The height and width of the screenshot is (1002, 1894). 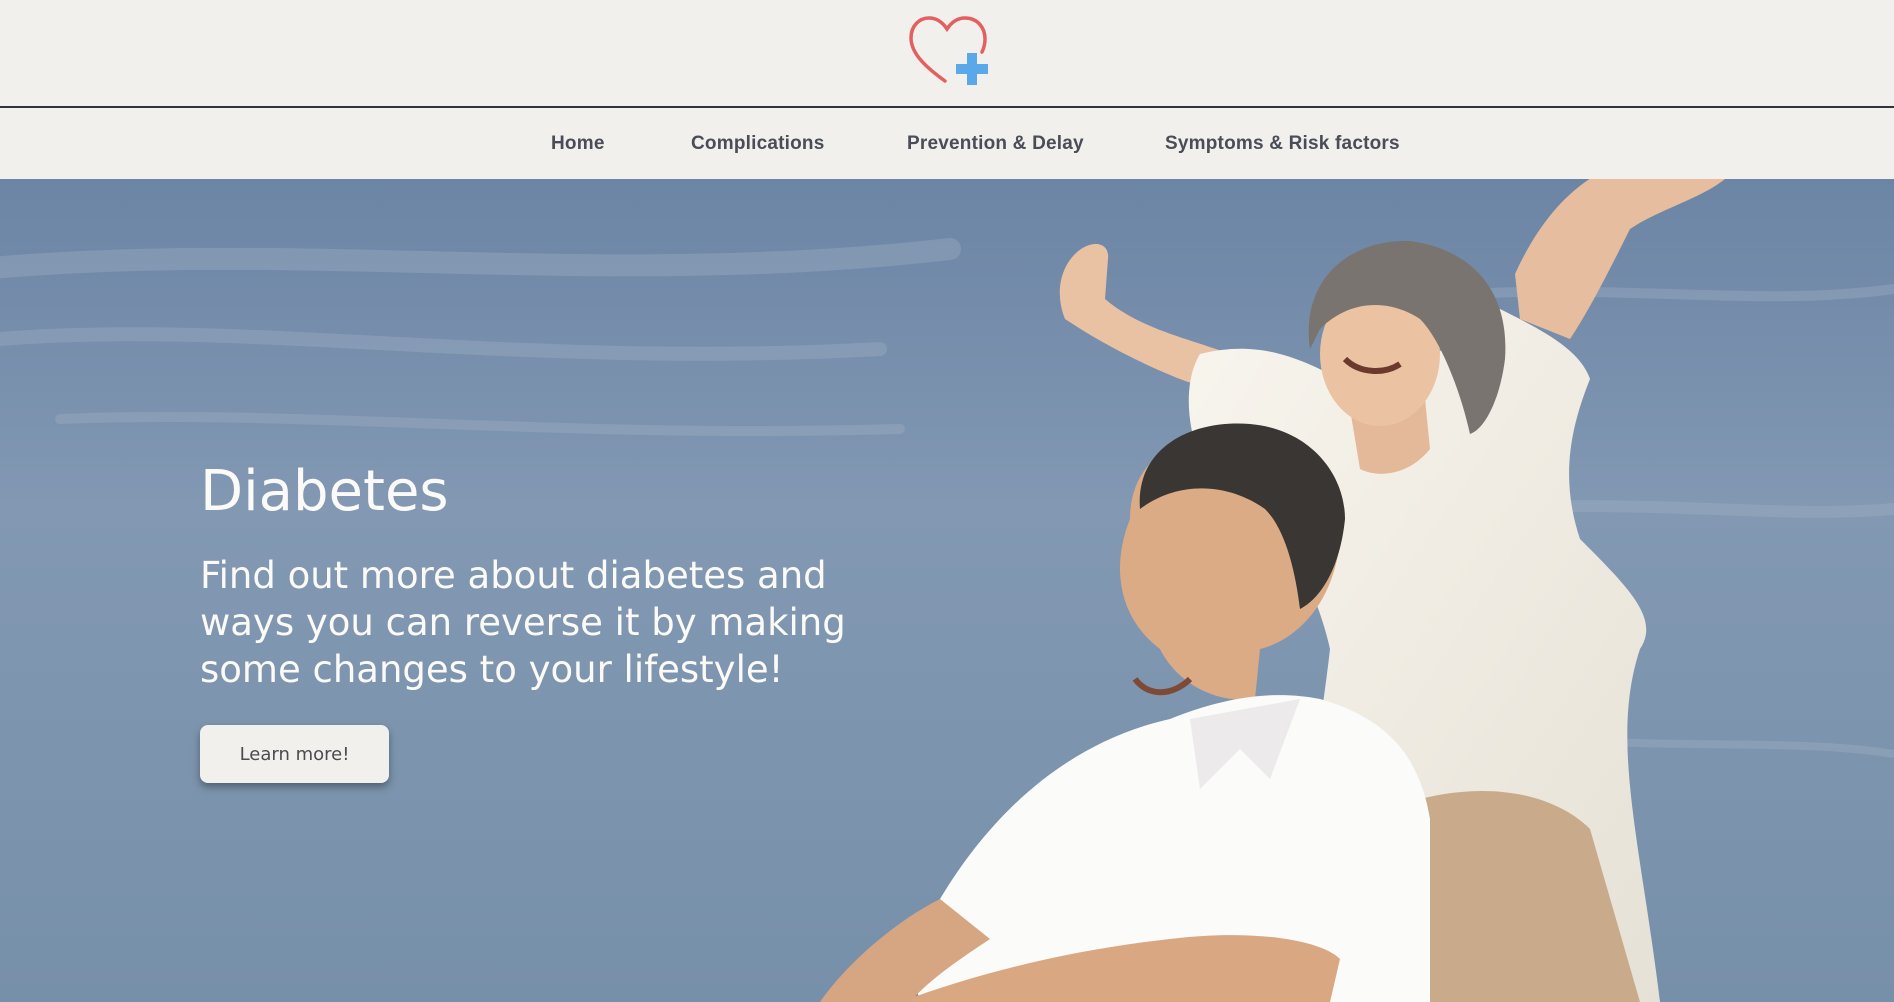 What do you see at coordinates (578, 144) in the screenshot?
I see `nav-home: Home` at bounding box center [578, 144].